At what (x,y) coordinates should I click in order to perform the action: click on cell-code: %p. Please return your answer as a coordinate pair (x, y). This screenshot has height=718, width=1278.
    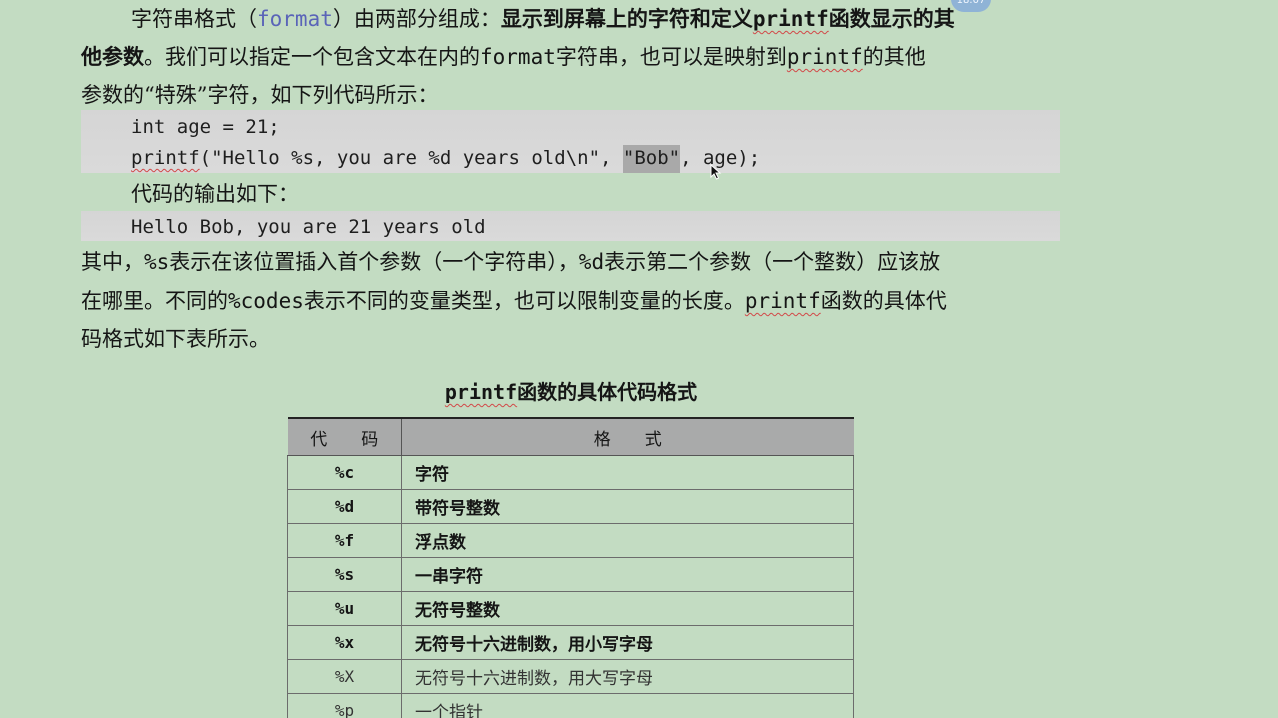
    Looking at the image, I should click on (344, 705).